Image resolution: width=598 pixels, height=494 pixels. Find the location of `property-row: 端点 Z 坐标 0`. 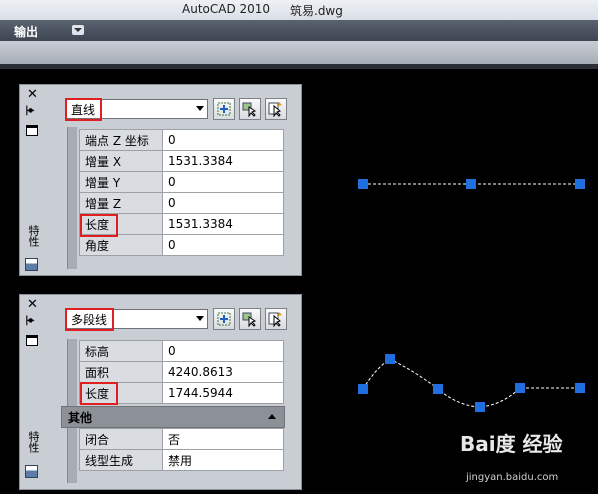

property-row: 端点 Z 坐标 0 is located at coordinates (181, 140).